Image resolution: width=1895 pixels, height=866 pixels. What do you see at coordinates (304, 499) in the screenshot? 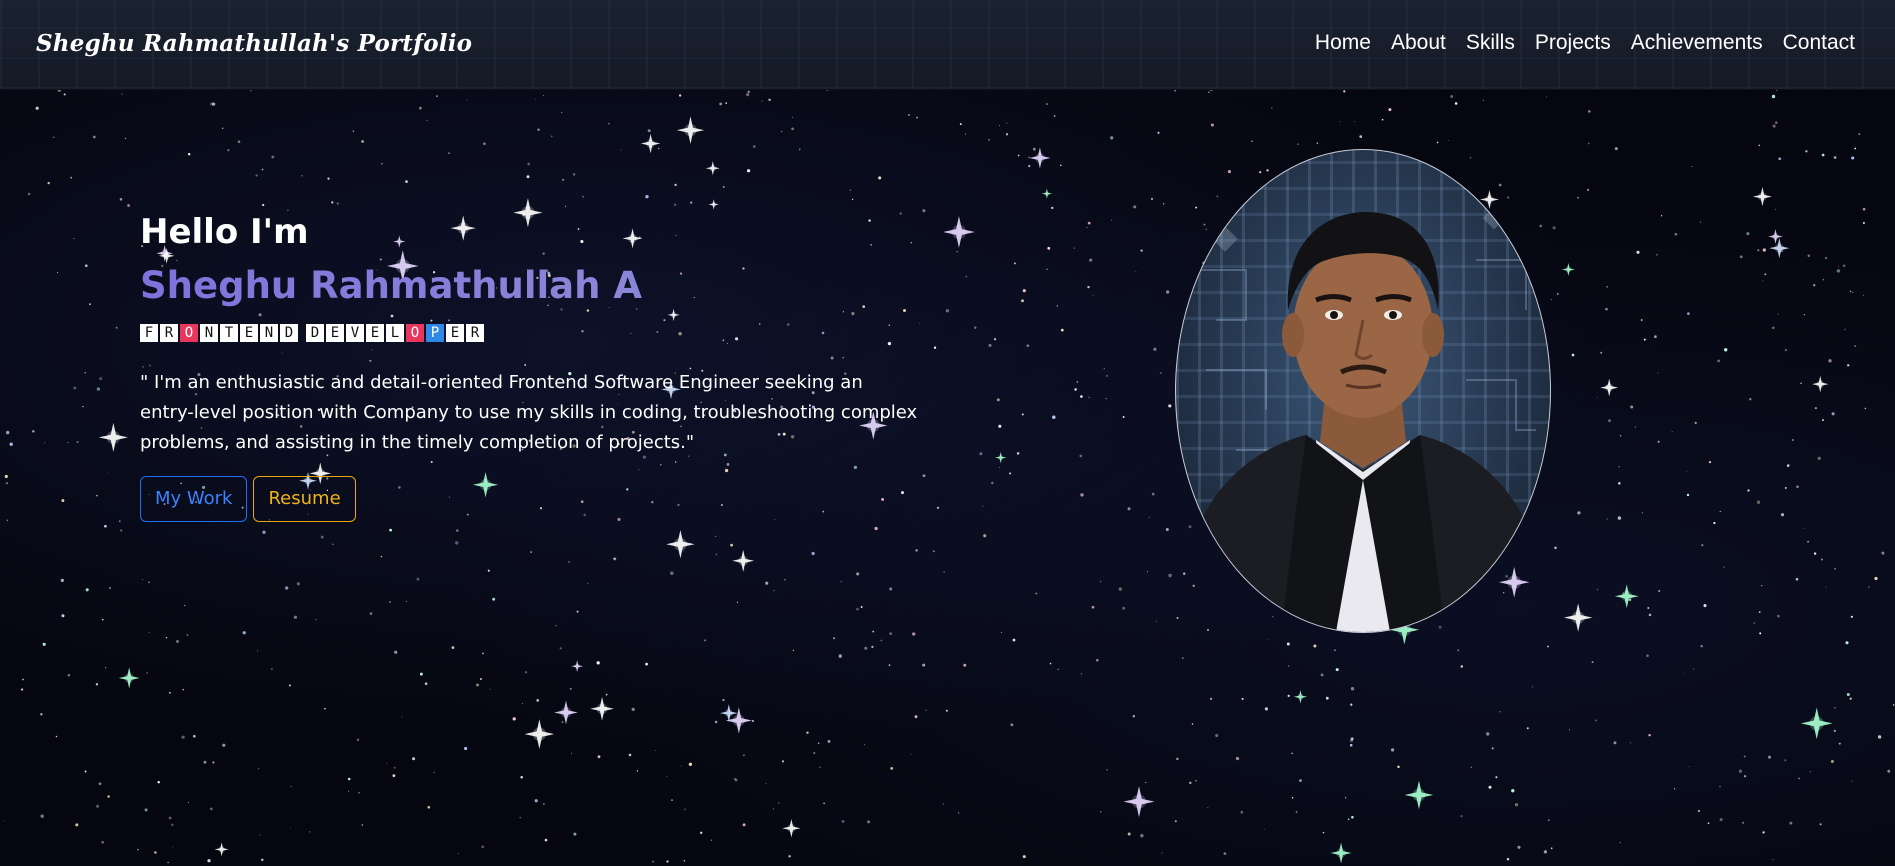
I see `resume-button: Resume` at bounding box center [304, 499].